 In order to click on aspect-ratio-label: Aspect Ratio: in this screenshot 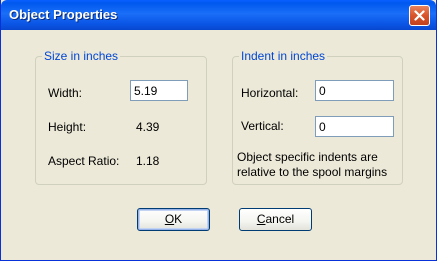, I will do `click(84, 161)`.